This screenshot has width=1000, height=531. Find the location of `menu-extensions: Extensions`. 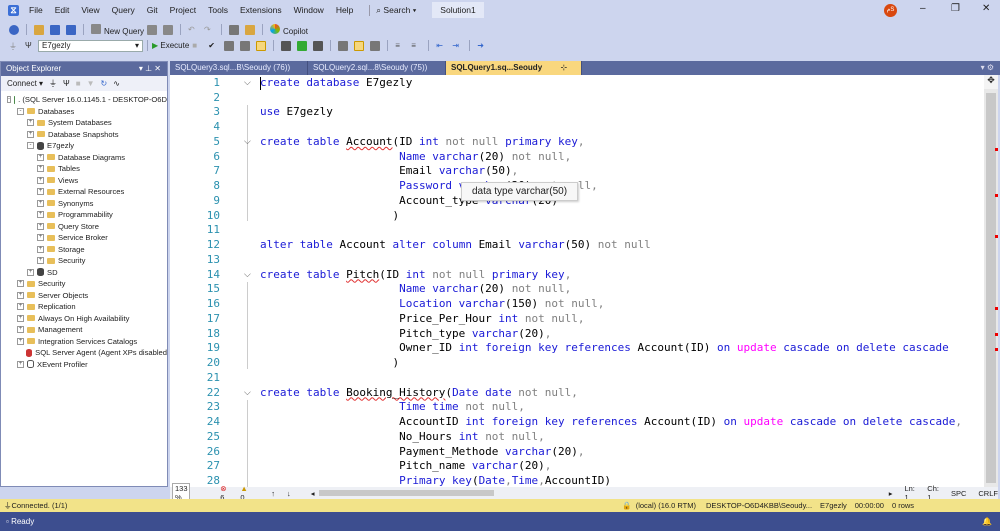

menu-extensions: Extensions is located at coordinates (261, 10).